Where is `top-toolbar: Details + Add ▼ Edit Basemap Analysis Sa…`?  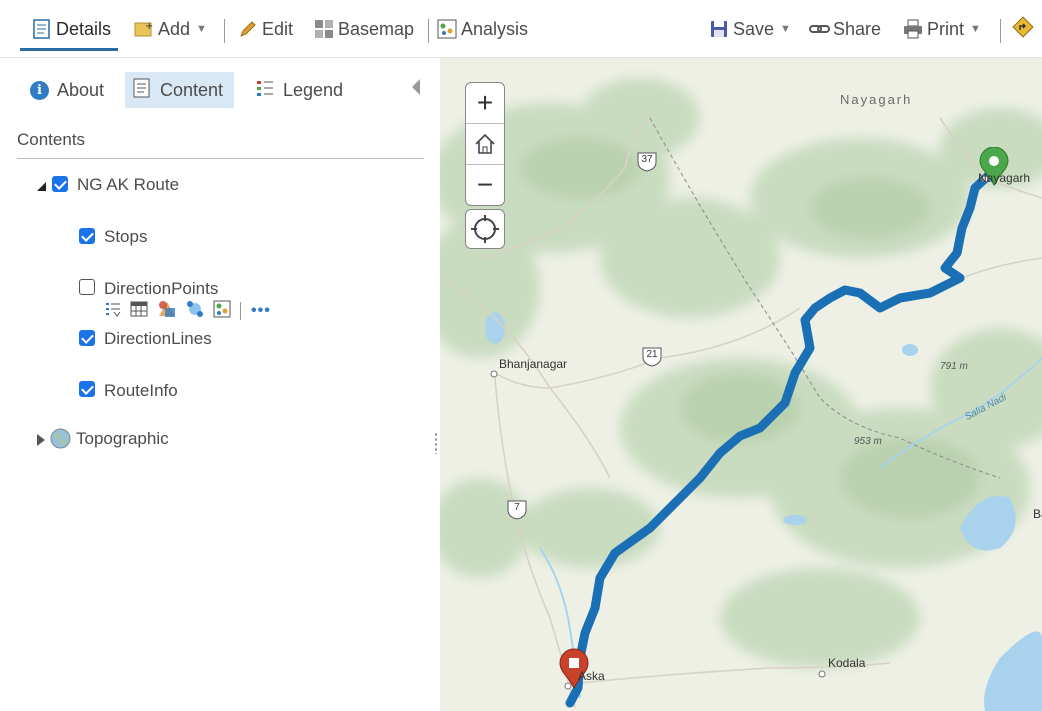 top-toolbar: Details + Add ▼ Edit Basemap Analysis Sa… is located at coordinates (521, 29).